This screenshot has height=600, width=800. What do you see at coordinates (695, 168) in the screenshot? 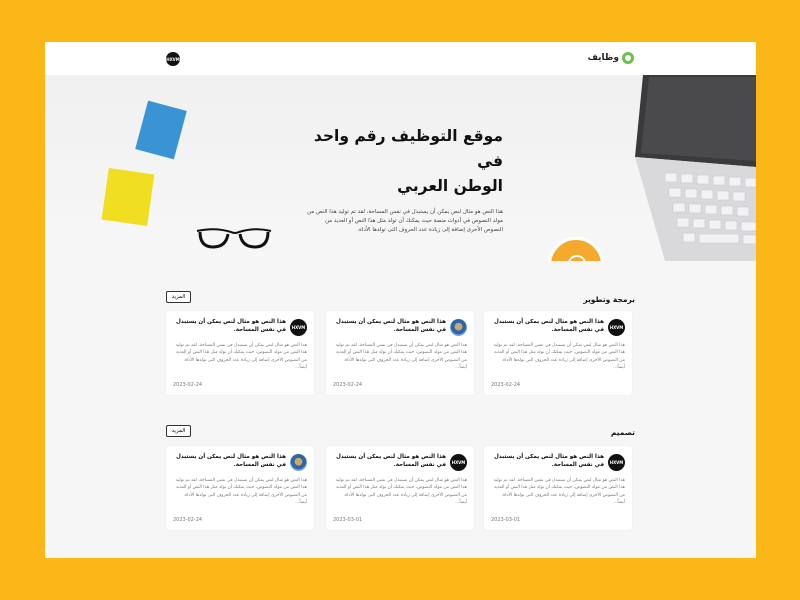
I see `laptop-image` at bounding box center [695, 168].